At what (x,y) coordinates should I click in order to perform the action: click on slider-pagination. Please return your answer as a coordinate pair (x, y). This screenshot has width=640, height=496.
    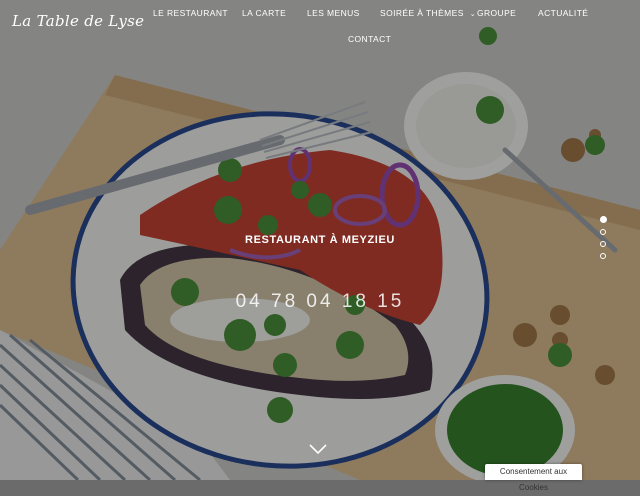
    Looking at the image, I should click on (604, 240).